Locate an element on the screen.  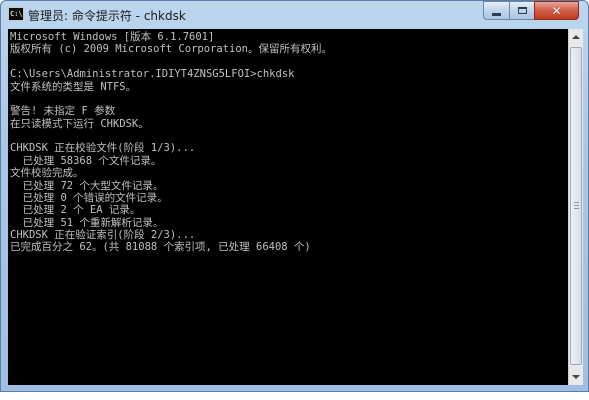
scroll-thumb is located at coordinates (576, 206).